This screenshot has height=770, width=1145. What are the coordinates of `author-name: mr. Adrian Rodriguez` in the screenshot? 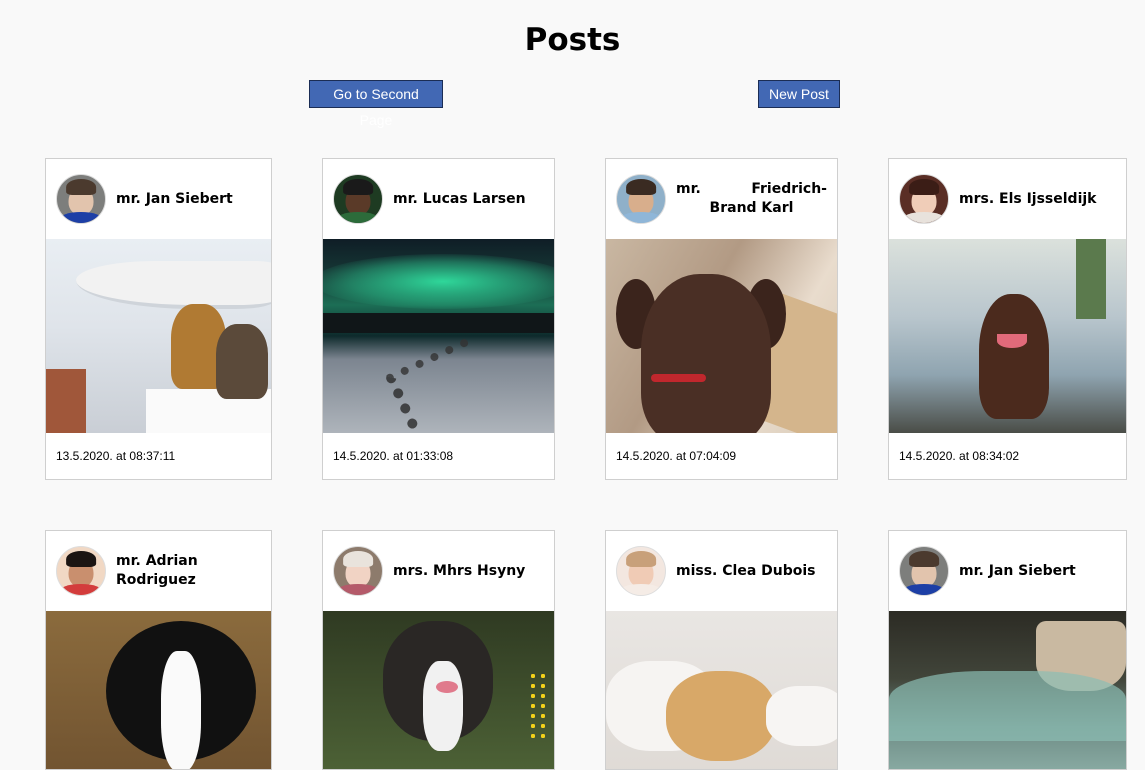 It's located at (188, 571).